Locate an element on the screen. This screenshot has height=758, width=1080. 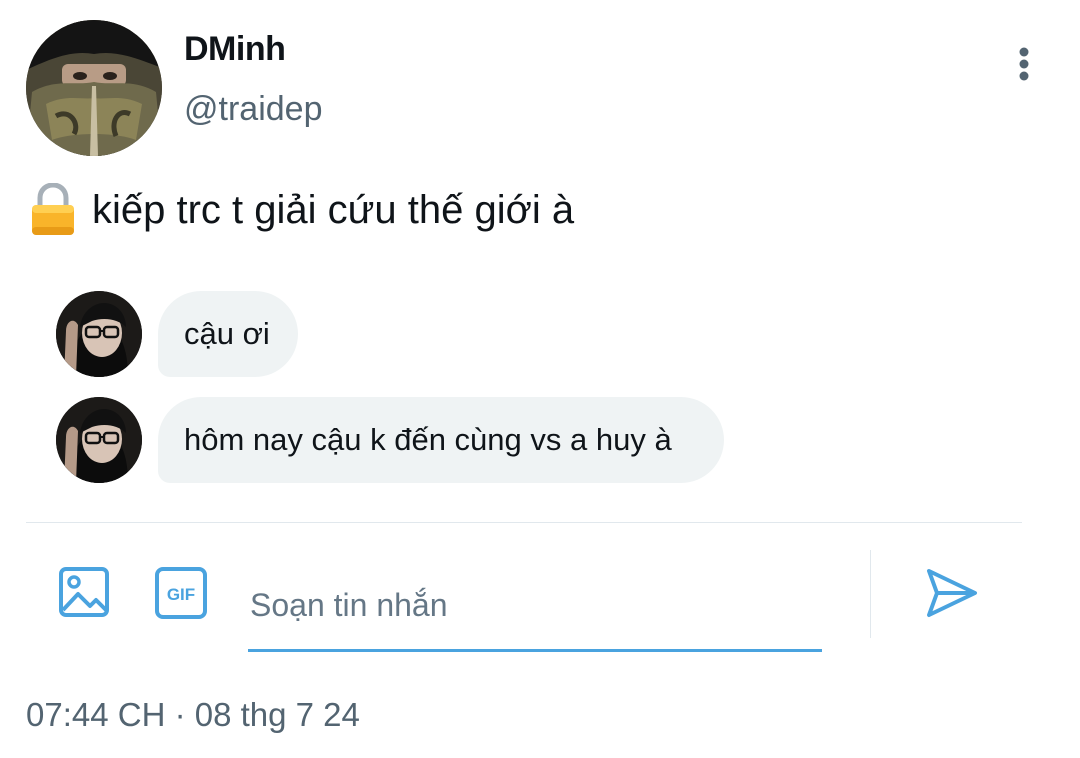
avatar-photo-icon is located at coordinates (94, 88).